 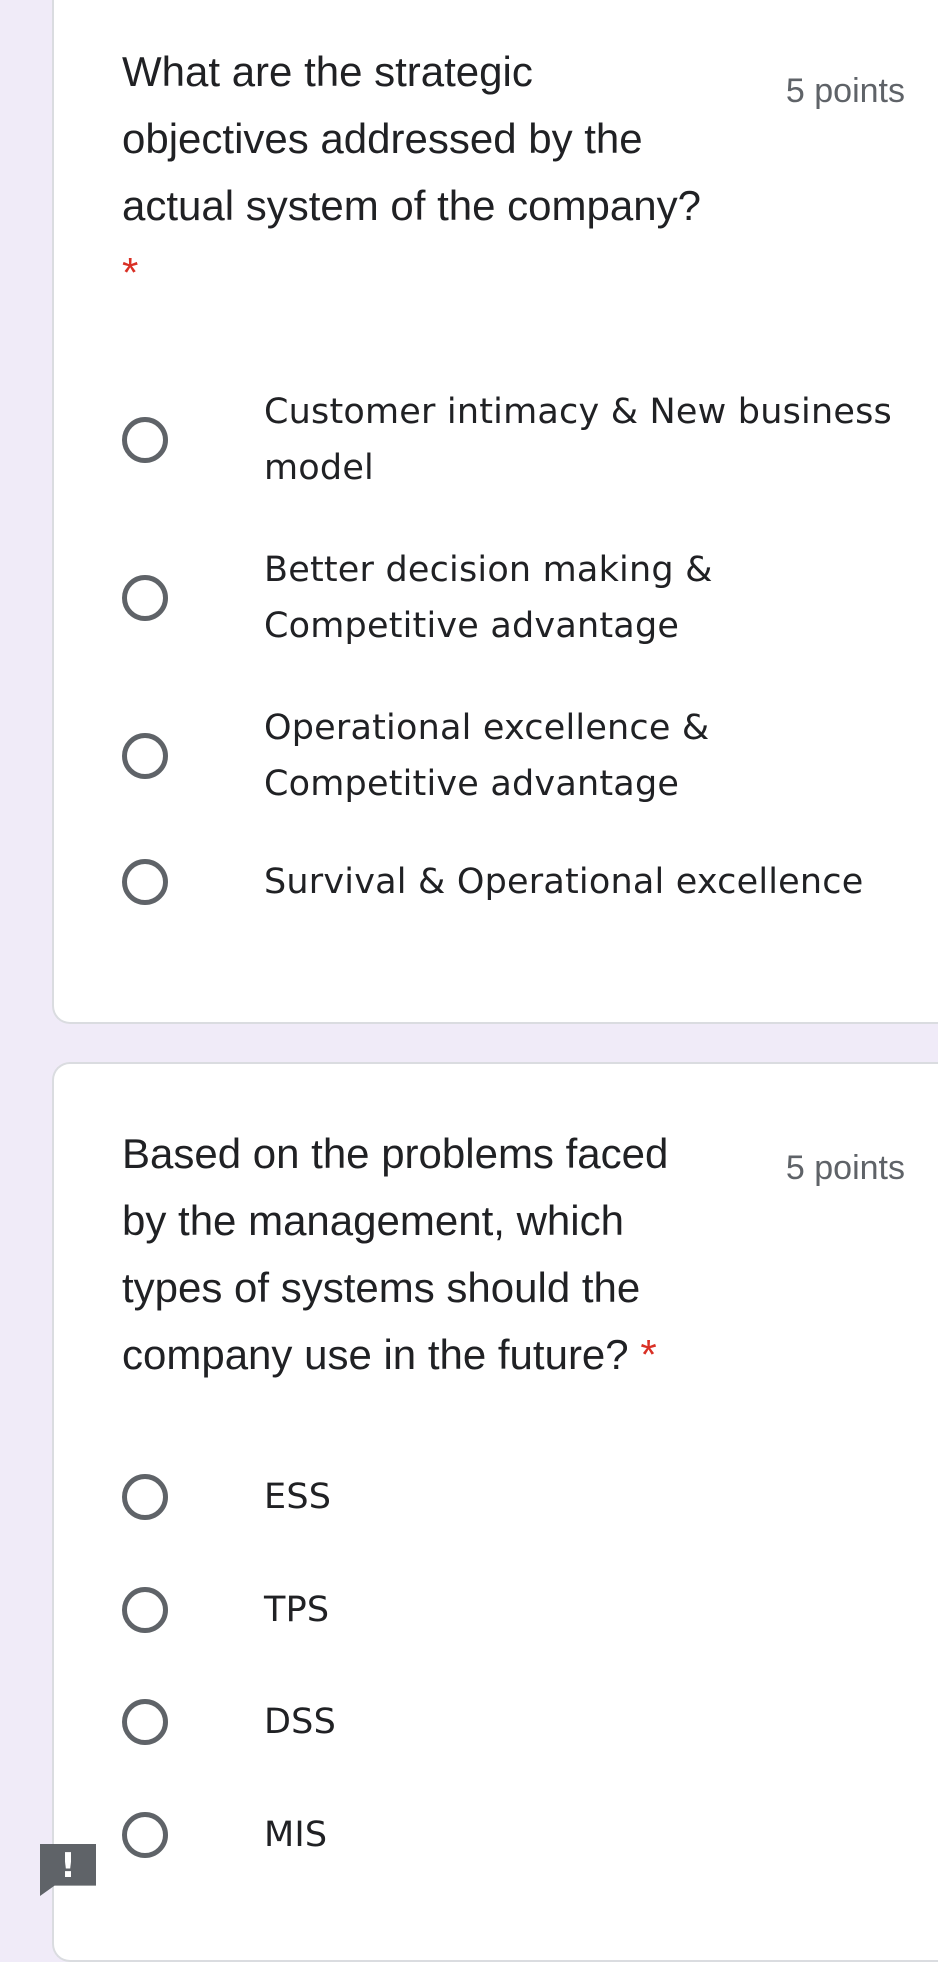 I want to click on option-dss: DSS, so click(x=522, y=1722).